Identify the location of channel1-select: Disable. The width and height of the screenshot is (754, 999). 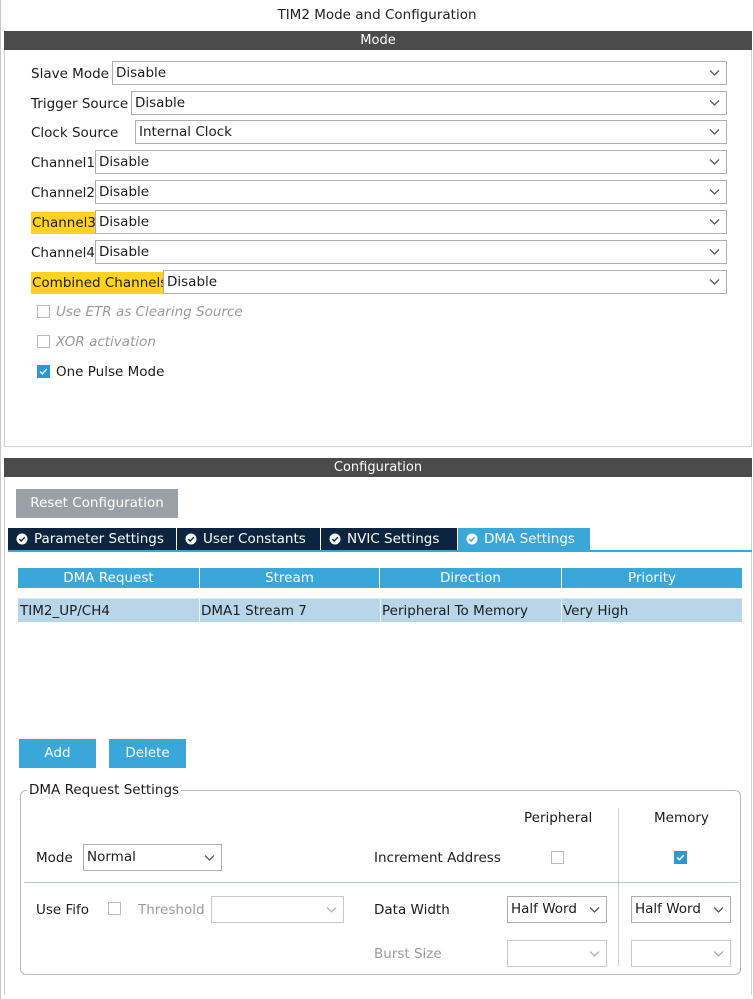
(411, 162).